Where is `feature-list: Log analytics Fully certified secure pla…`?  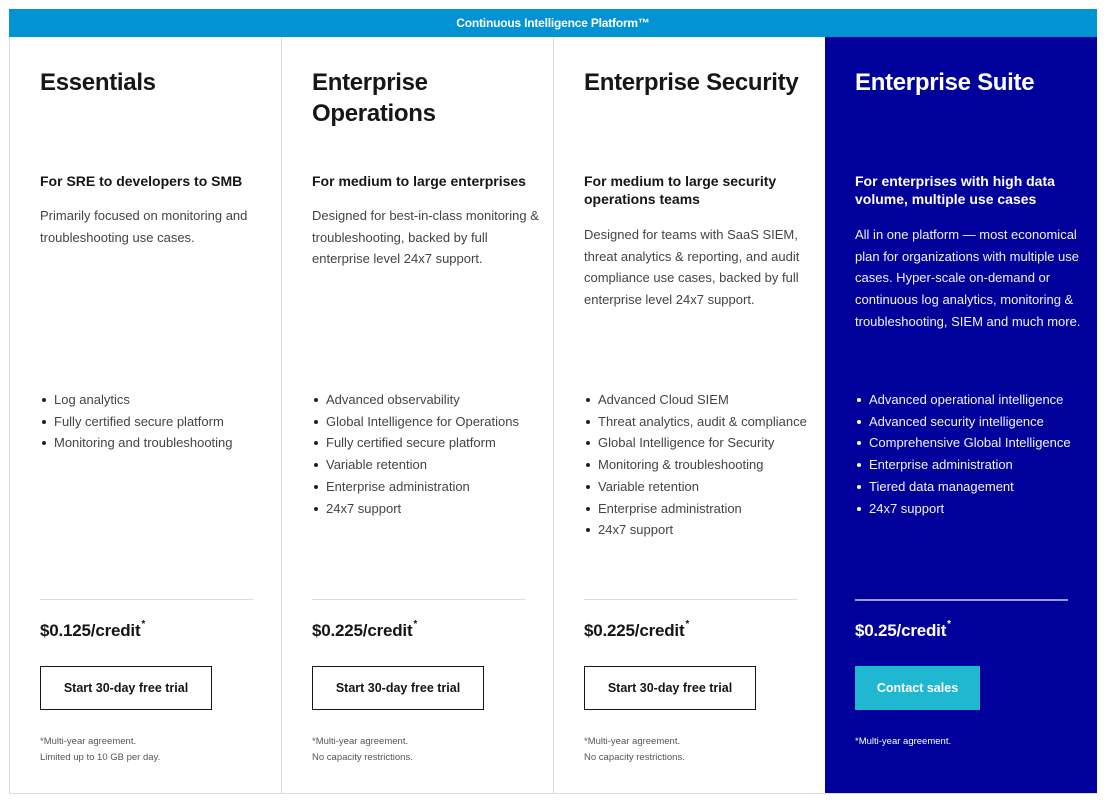
feature-list: Log analytics Fully certified secure pla… is located at coordinates (155, 421).